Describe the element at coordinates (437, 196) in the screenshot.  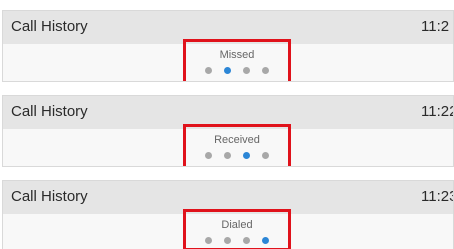
I see `clock-time: 11:23` at that location.